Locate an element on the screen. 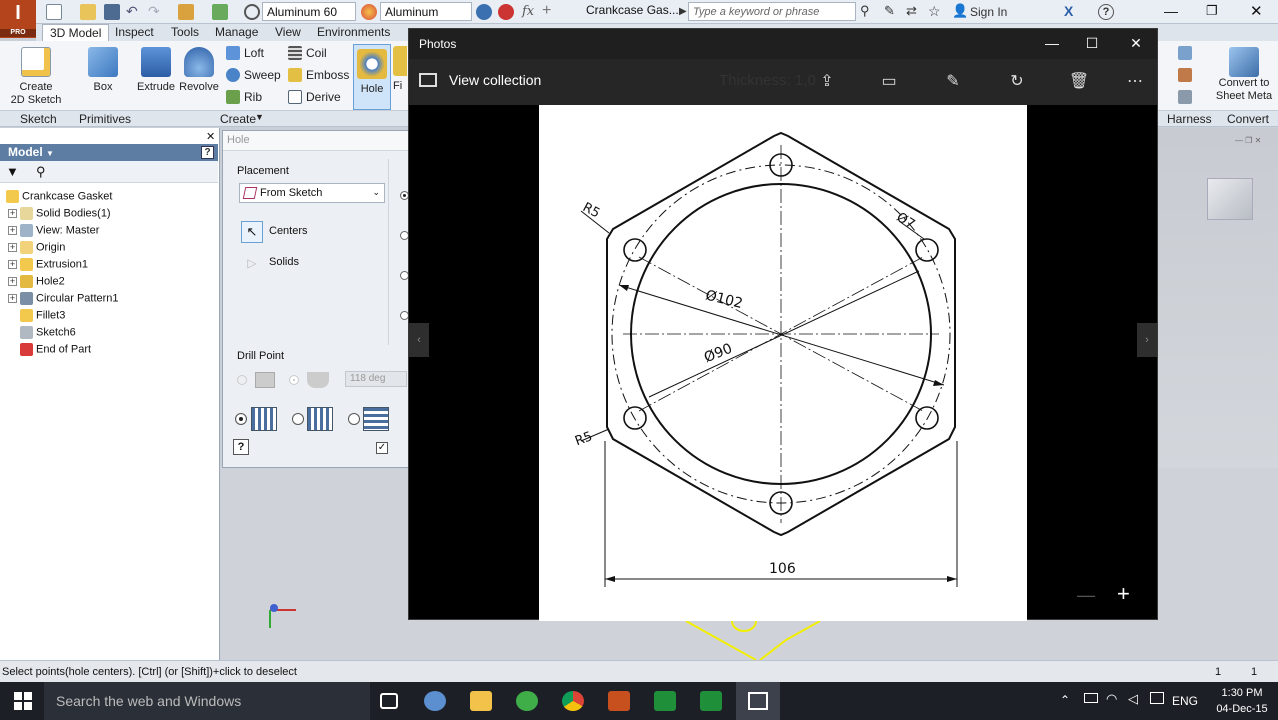 The height and width of the screenshot is (720, 1278). appearance-dropdown: Aluminum is located at coordinates (426, 11).